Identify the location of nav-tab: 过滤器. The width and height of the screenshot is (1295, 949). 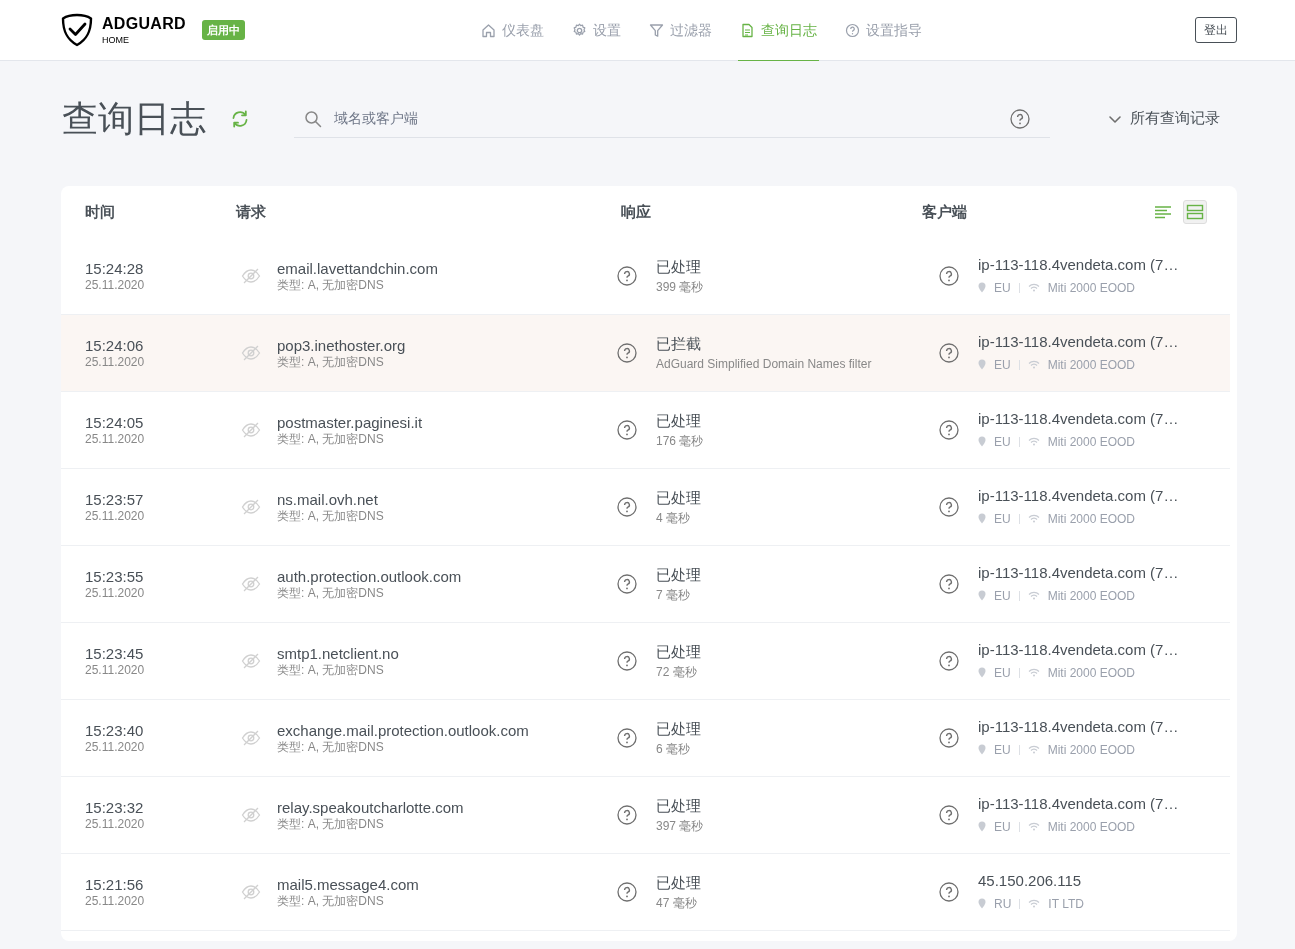
(680, 30).